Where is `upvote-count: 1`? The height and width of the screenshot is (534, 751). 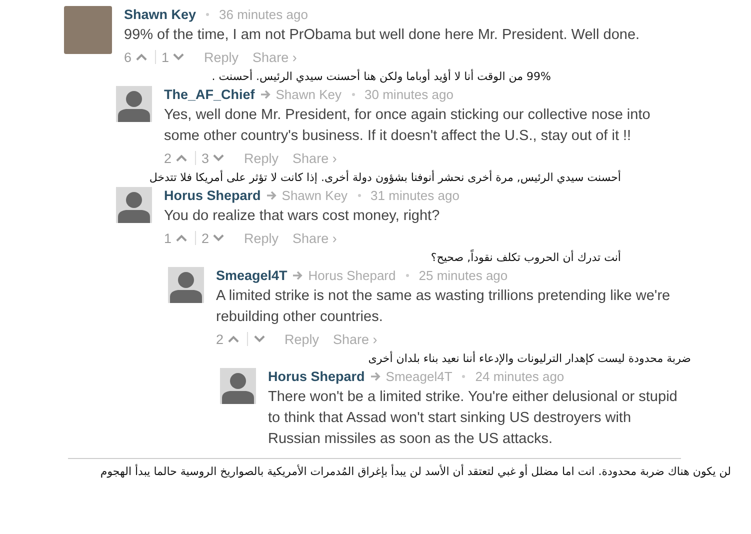 upvote-count: 1 is located at coordinates (168, 238).